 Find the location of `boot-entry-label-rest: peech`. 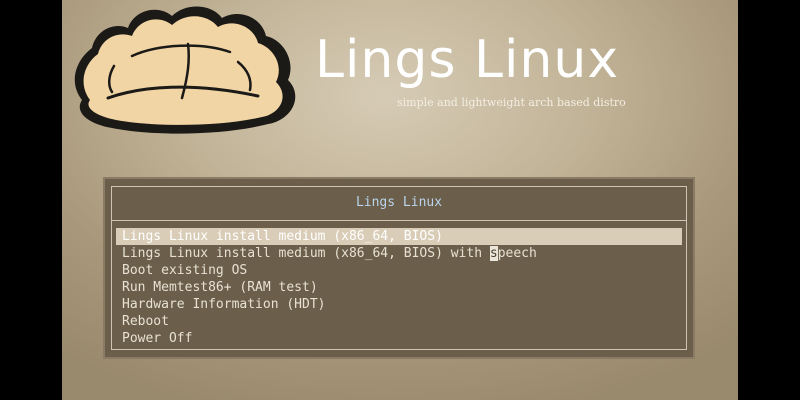

boot-entry-label-rest: peech is located at coordinates (517, 253).